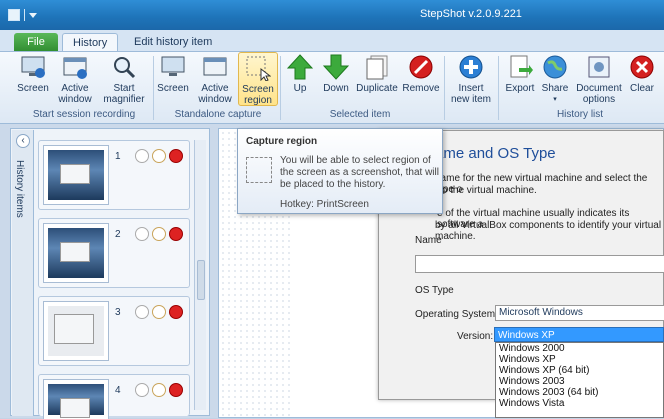 The width and height of the screenshot is (664, 419). I want to click on quick-access-toolbar, so click(22, 15).